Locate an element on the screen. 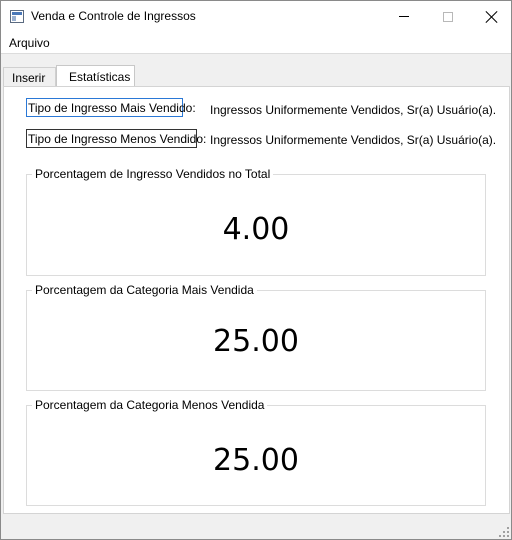 The image size is (512, 540). close-icon is located at coordinates (492, 17).